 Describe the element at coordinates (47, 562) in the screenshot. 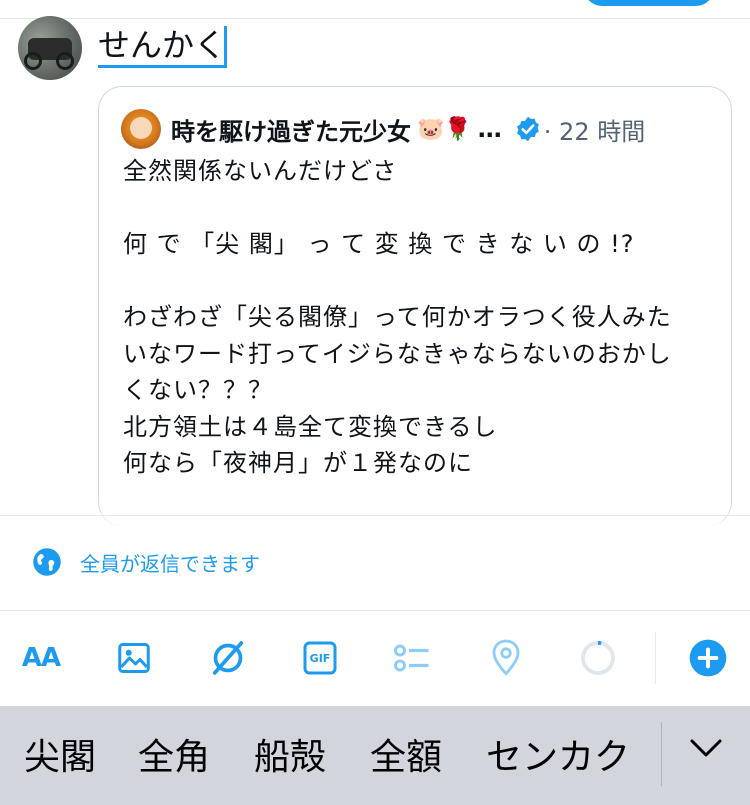

I see `globe-icon` at that location.